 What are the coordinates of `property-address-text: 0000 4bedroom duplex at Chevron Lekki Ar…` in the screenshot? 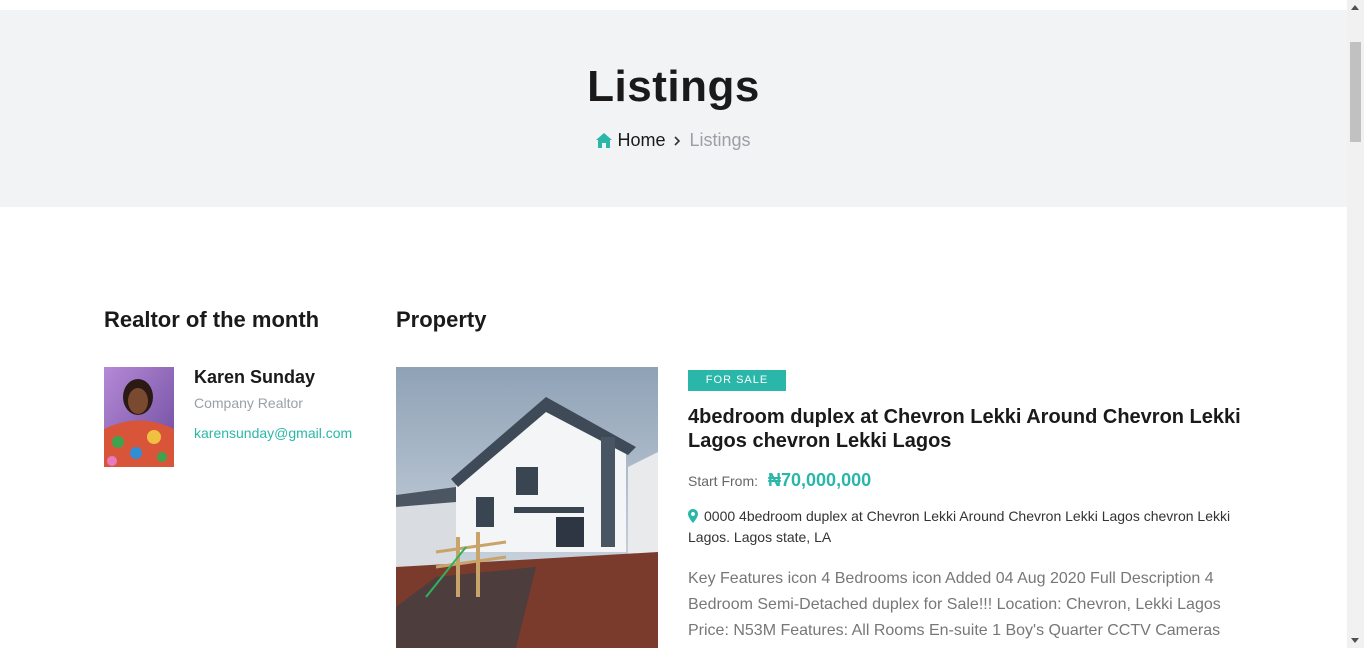 It's located at (959, 526).